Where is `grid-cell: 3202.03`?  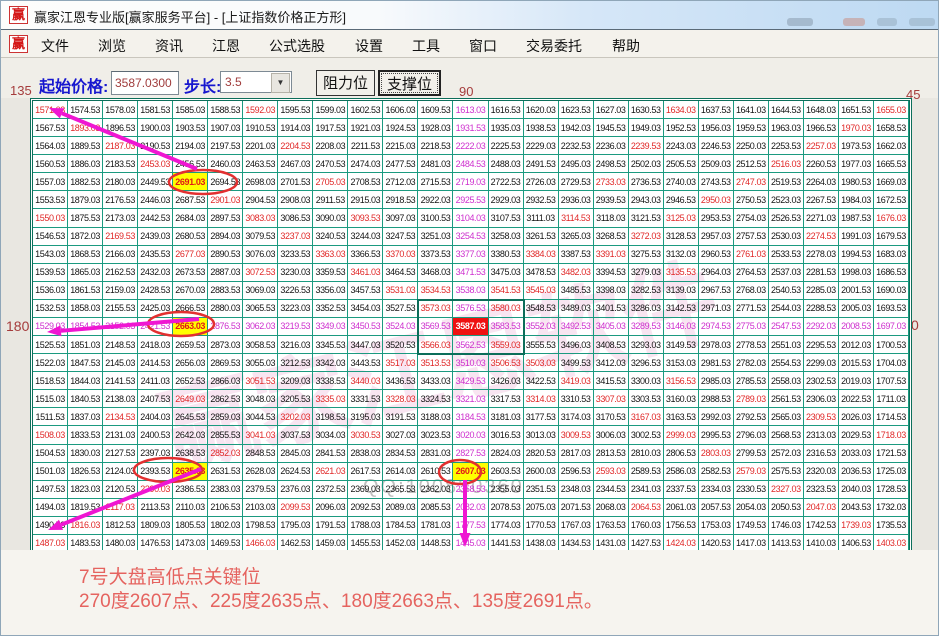 grid-cell: 3202.03 is located at coordinates (296, 417).